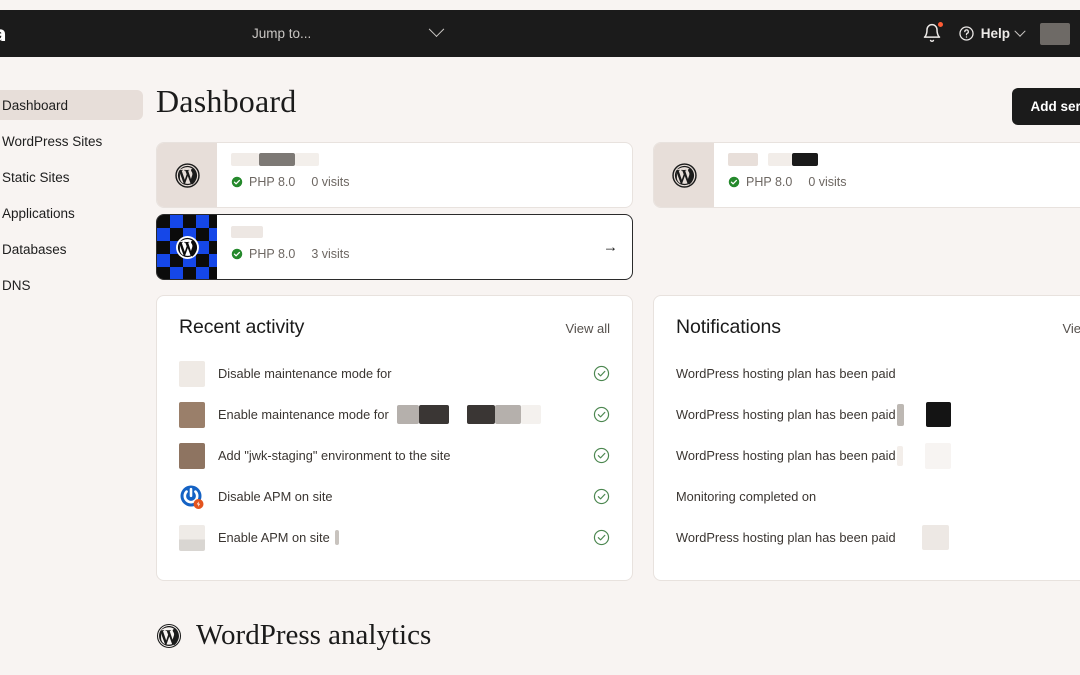 The width and height of the screenshot is (1080, 675). Describe the element at coordinates (303, 414) in the screenshot. I see `activity-label: Enable maintenance mode for` at that location.